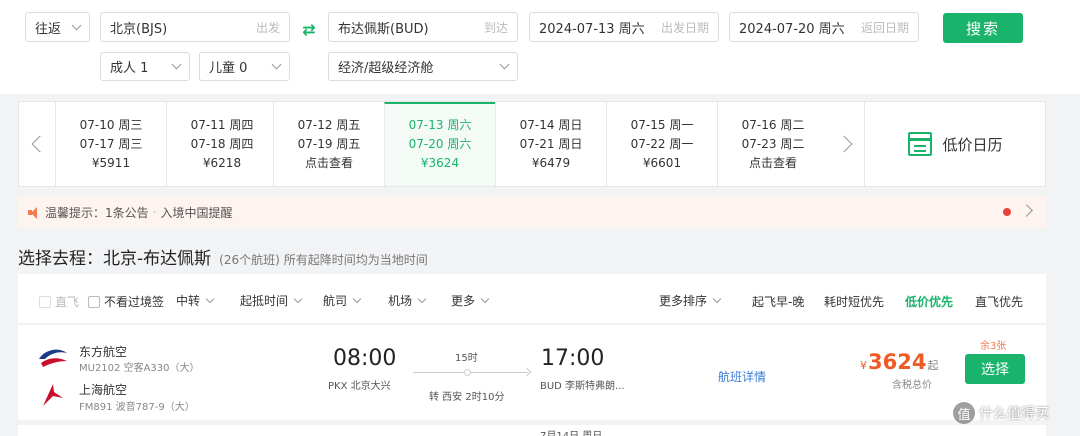 This screenshot has width=1080, height=436. I want to click on cabin-select: 经济/超级经济舱, so click(423, 66).